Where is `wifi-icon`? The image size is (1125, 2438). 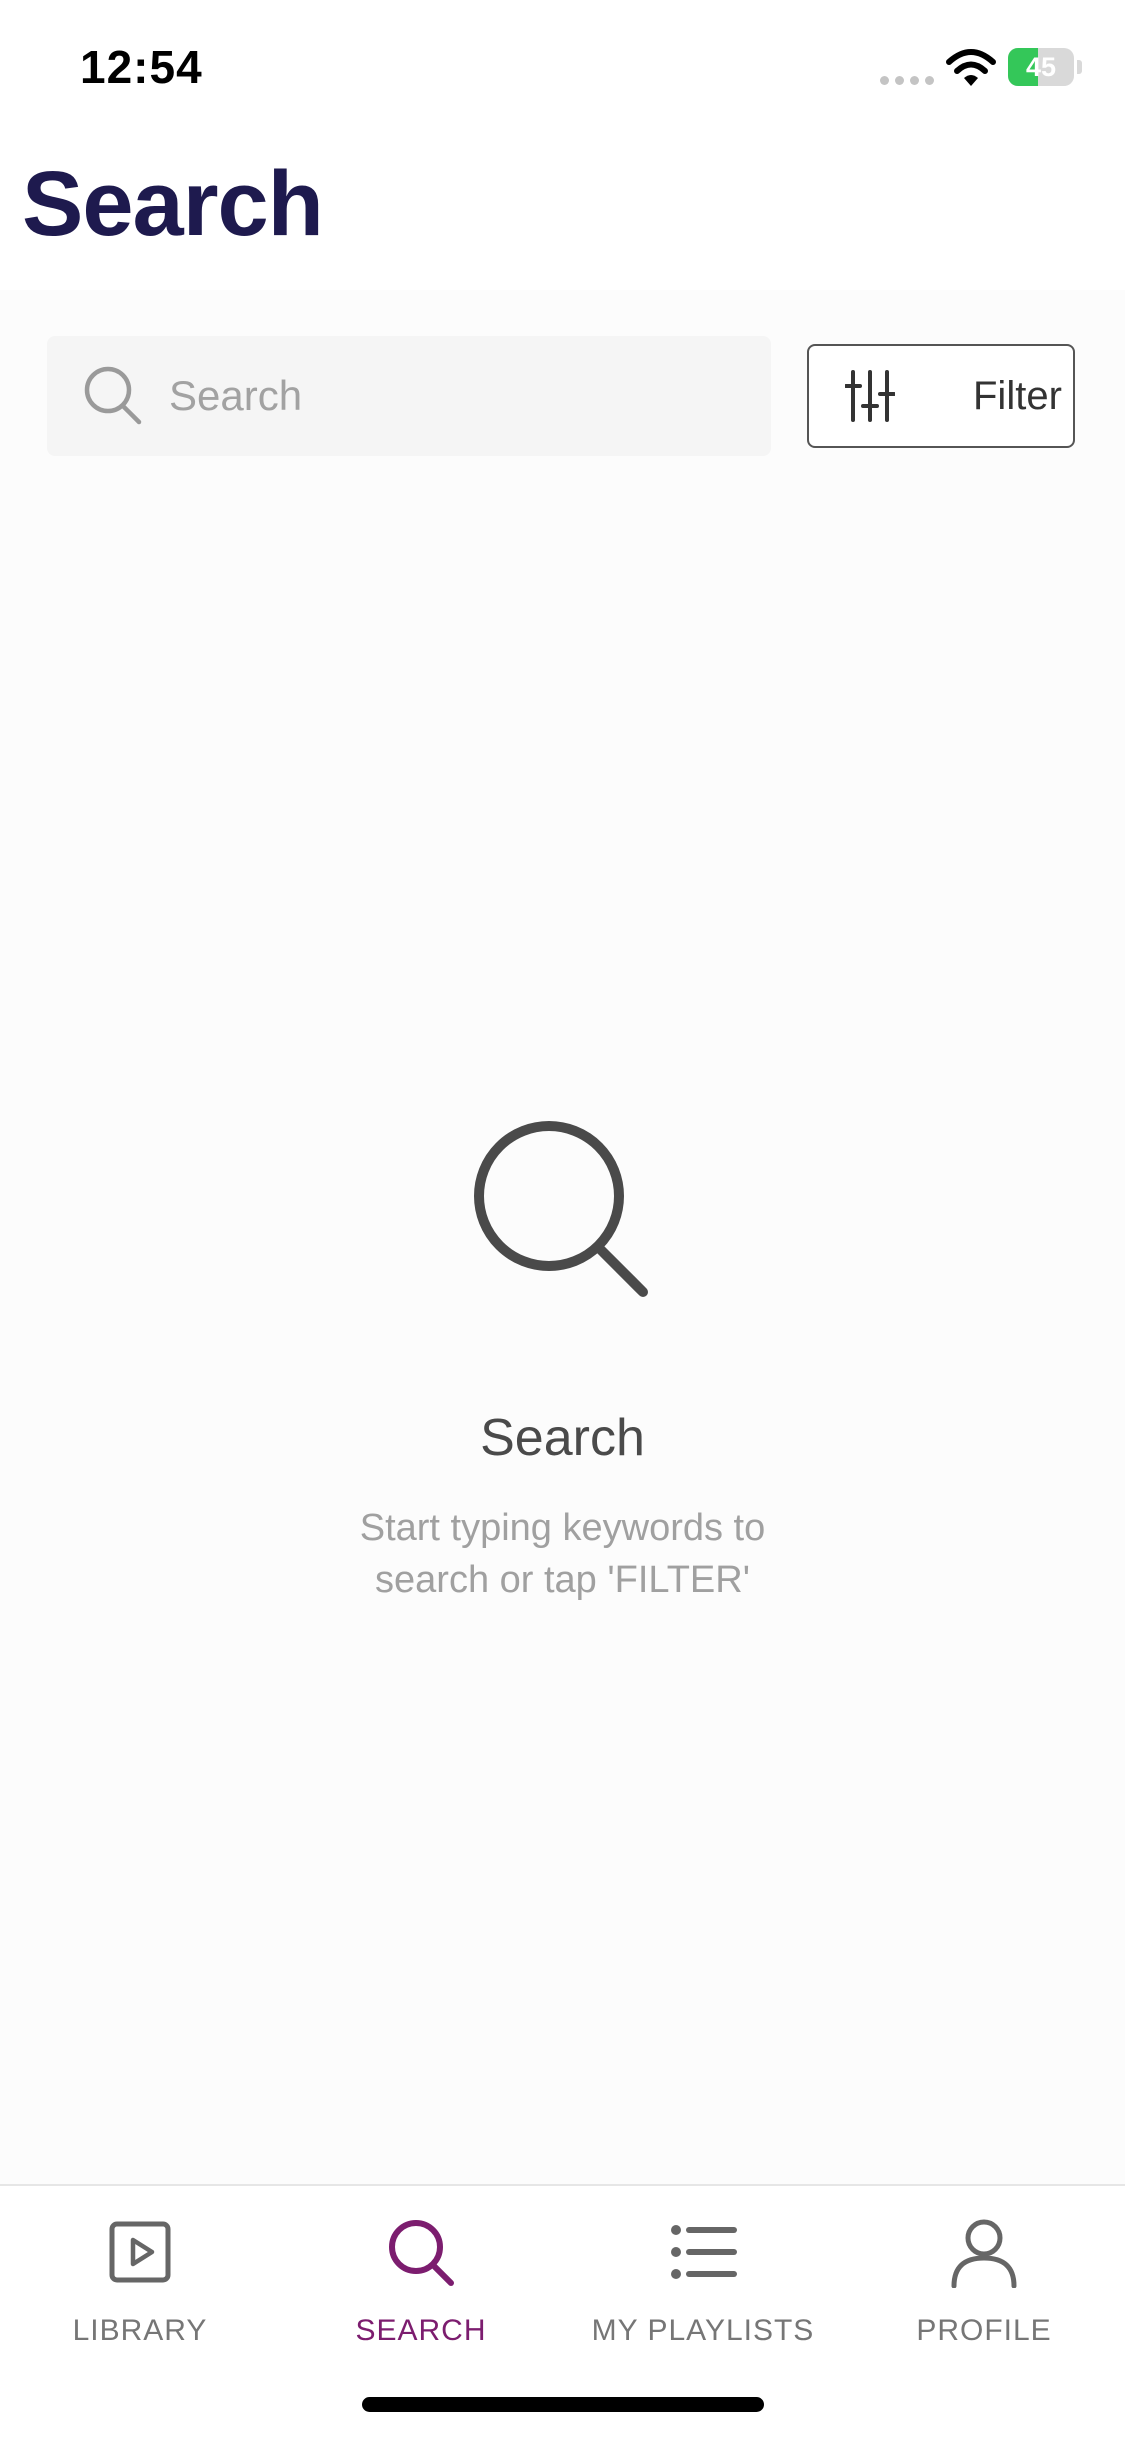
wifi-icon is located at coordinates (971, 67).